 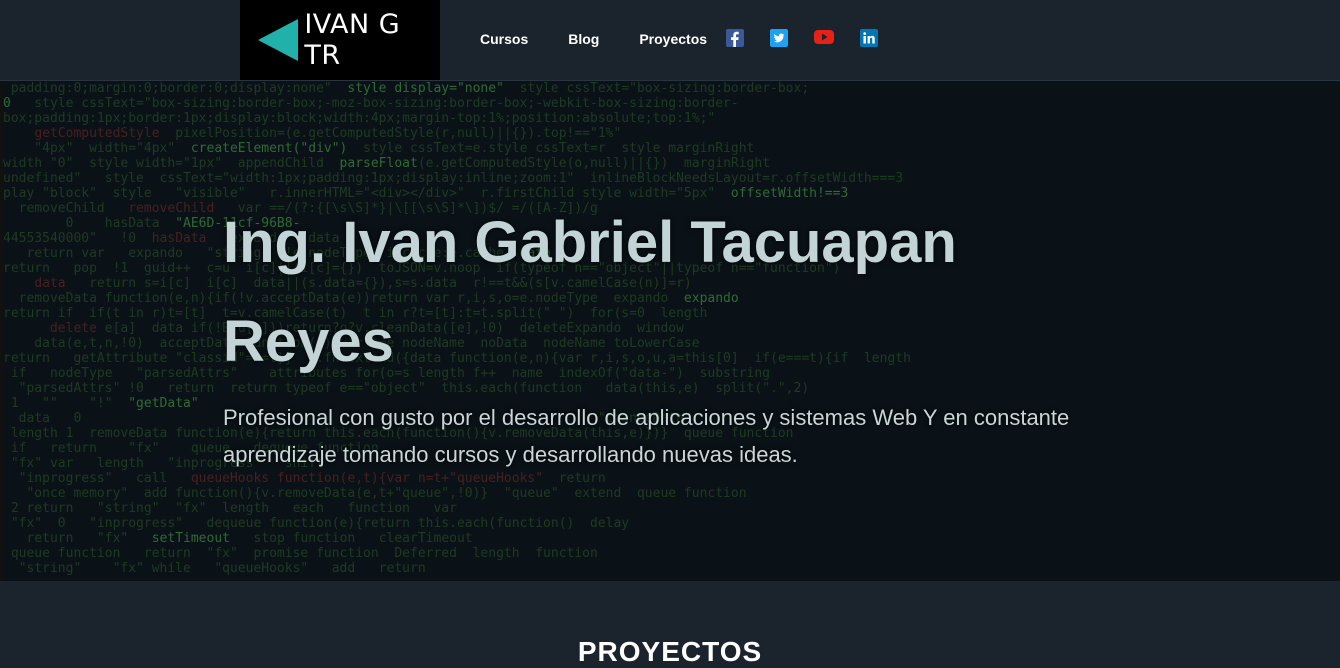 I want to click on top-navbar: IVAN G TR Cursos Blog Proyectos, so click(x=670, y=40).